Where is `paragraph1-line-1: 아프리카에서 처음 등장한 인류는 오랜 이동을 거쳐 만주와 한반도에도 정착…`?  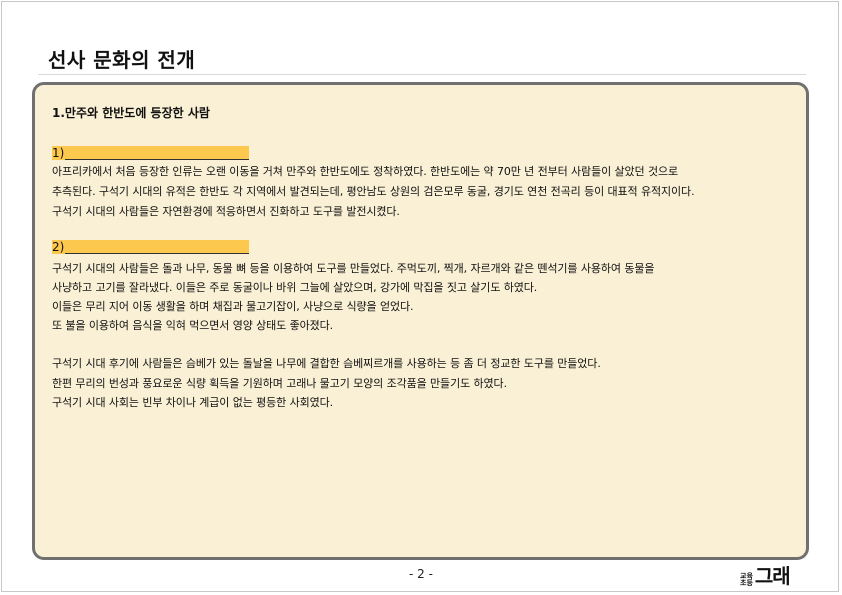
paragraph1-line-1: 아프리카에서 처음 등장한 인류는 오랜 이동을 거쳐 만주와 한반도에도 정착… is located at coordinates (365, 171).